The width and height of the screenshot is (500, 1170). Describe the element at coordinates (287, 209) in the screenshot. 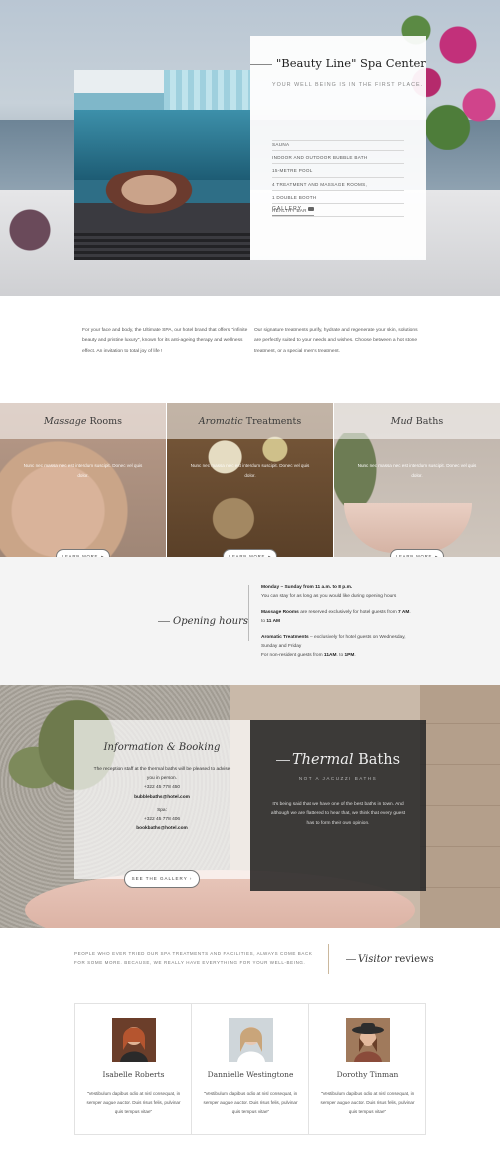

I see `gallery-link-label: GALLERY` at that location.